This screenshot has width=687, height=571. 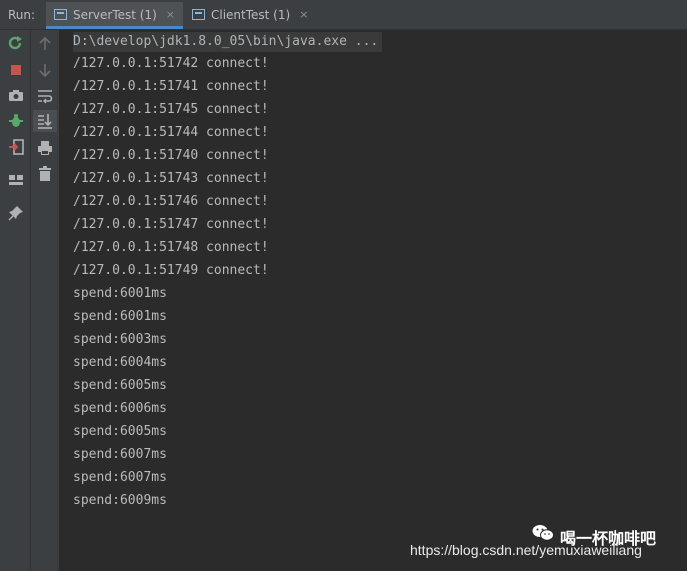 What do you see at coordinates (171, 86) in the screenshot?
I see `console-line: /127.0.0.1:51741 connect!` at bounding box center [171, 86].